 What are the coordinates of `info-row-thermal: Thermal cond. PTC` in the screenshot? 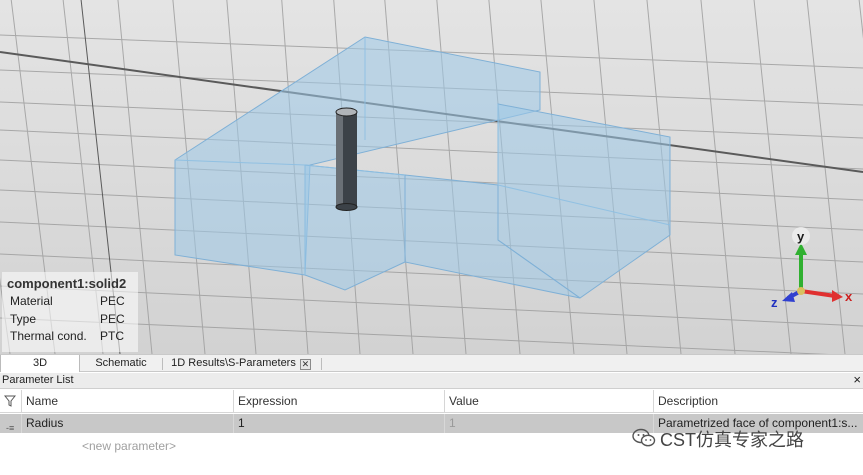 It's located at (67, 336).